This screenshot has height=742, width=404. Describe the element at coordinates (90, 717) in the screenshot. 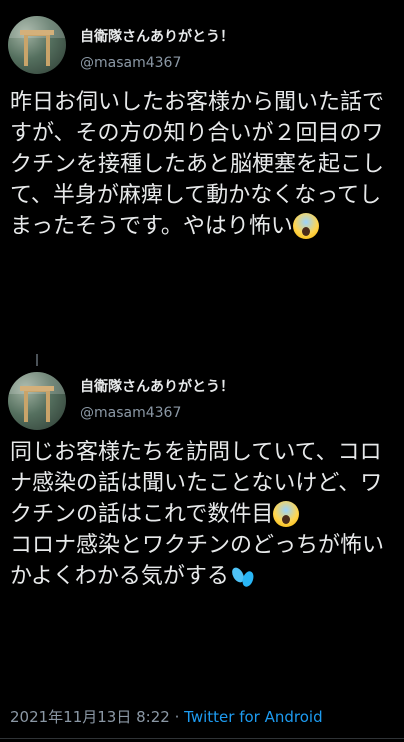

I see `timestamp: 2021年11月13日 8:22` at that location.